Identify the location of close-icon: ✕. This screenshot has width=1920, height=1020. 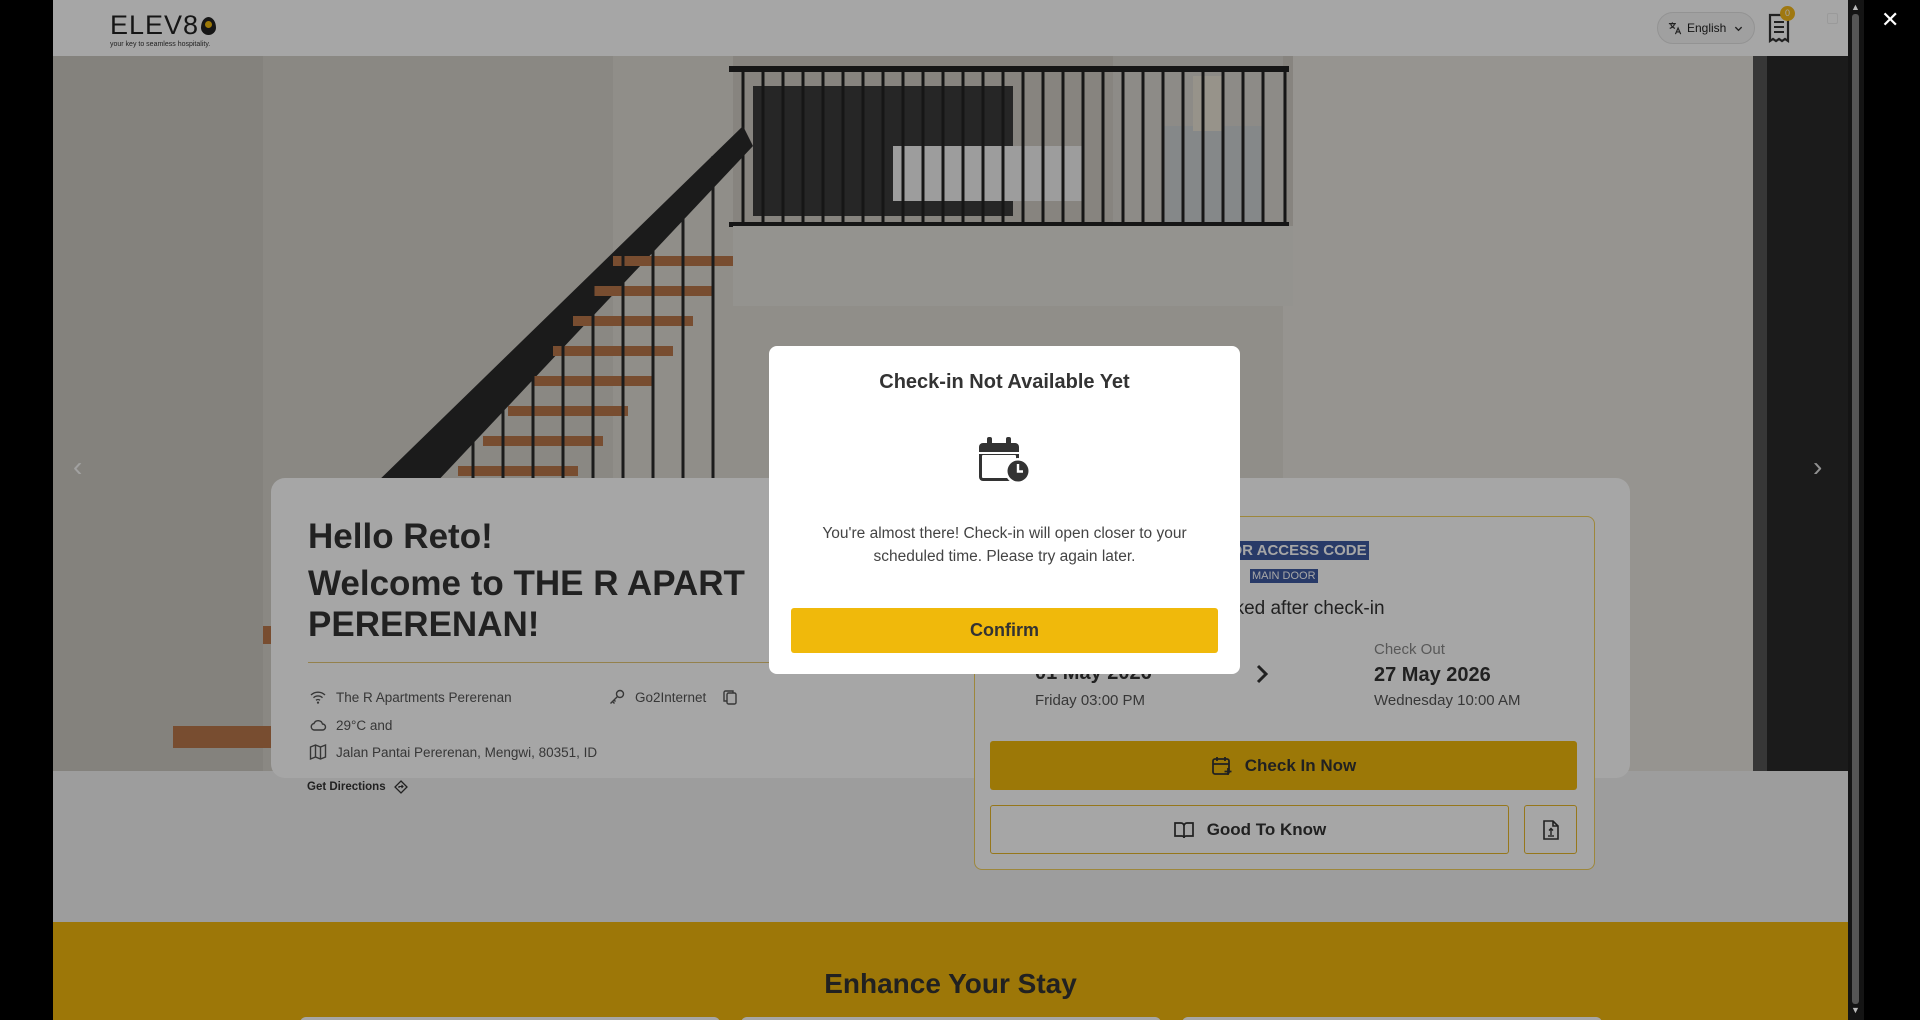
(1890, 20).